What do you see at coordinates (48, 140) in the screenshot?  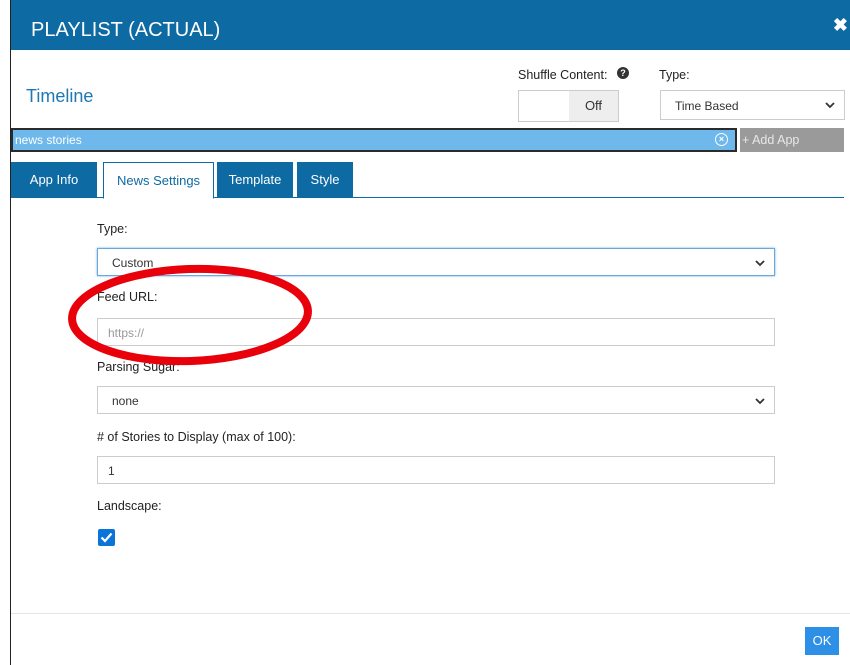 I see `app-search-input: news stories` at bounding box center [48, 140].